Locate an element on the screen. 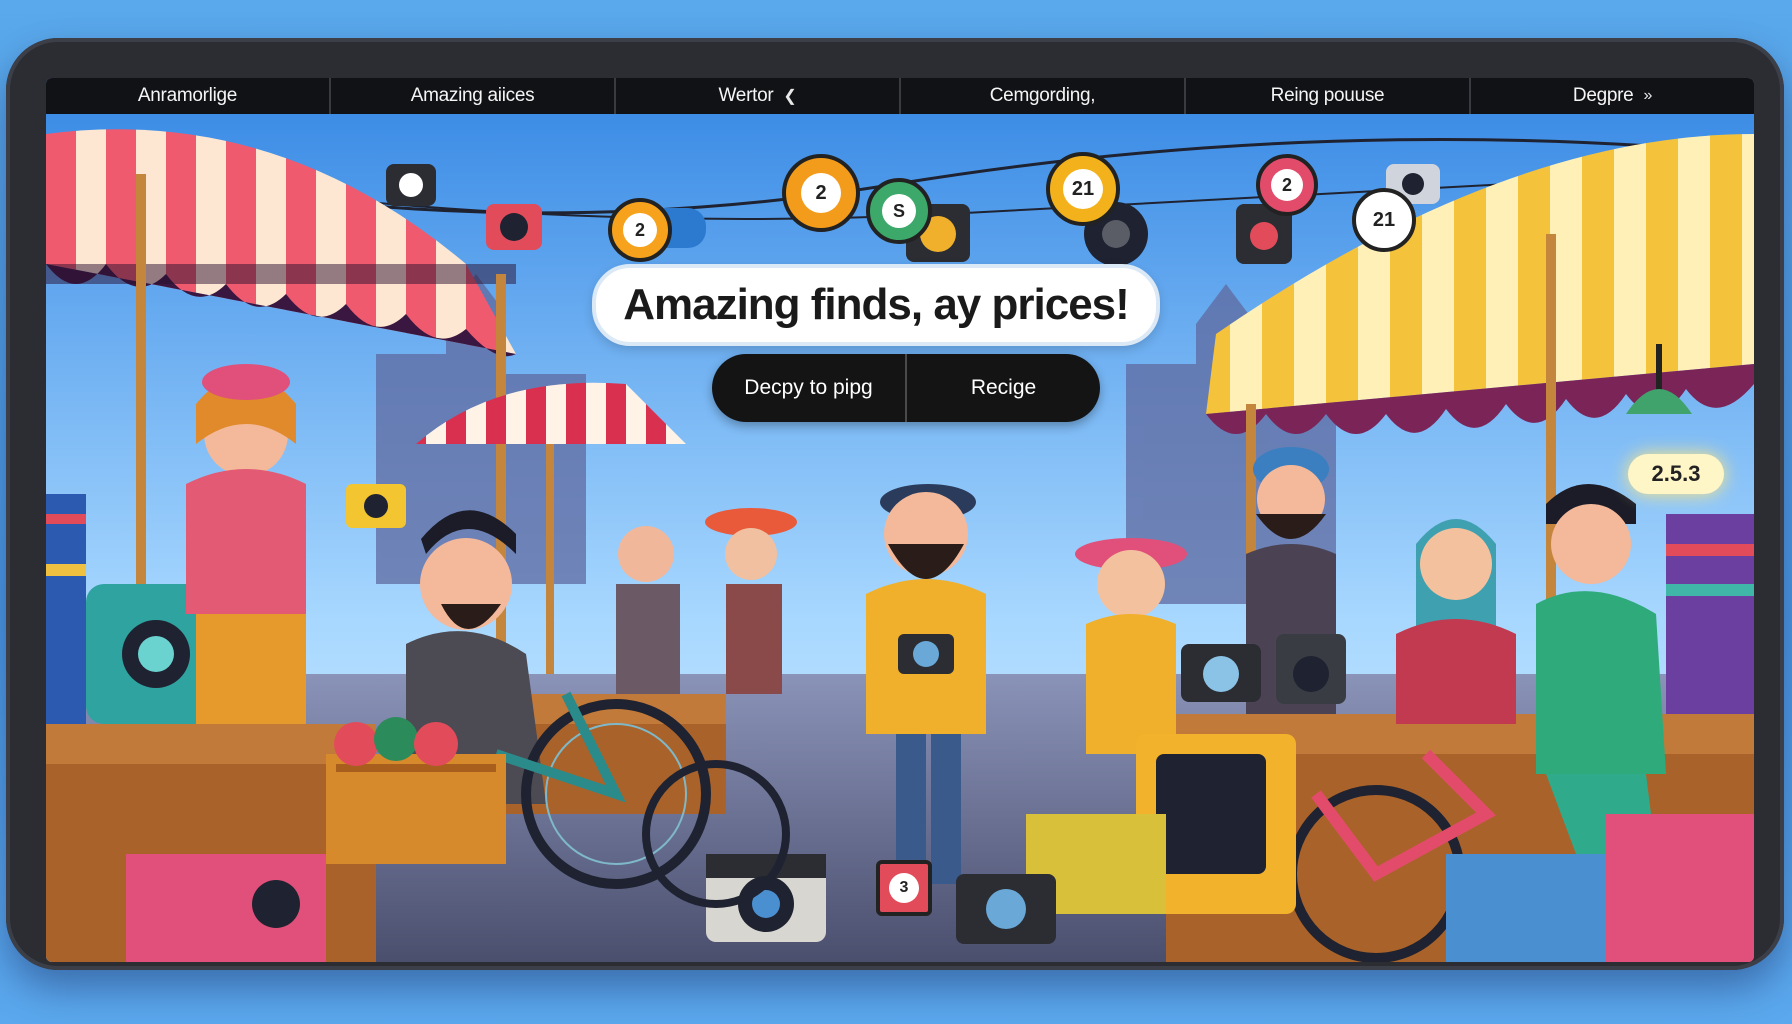 The image size is (1792, 1024). double-chevron-icon: » is located at coordinates (1648, 95).